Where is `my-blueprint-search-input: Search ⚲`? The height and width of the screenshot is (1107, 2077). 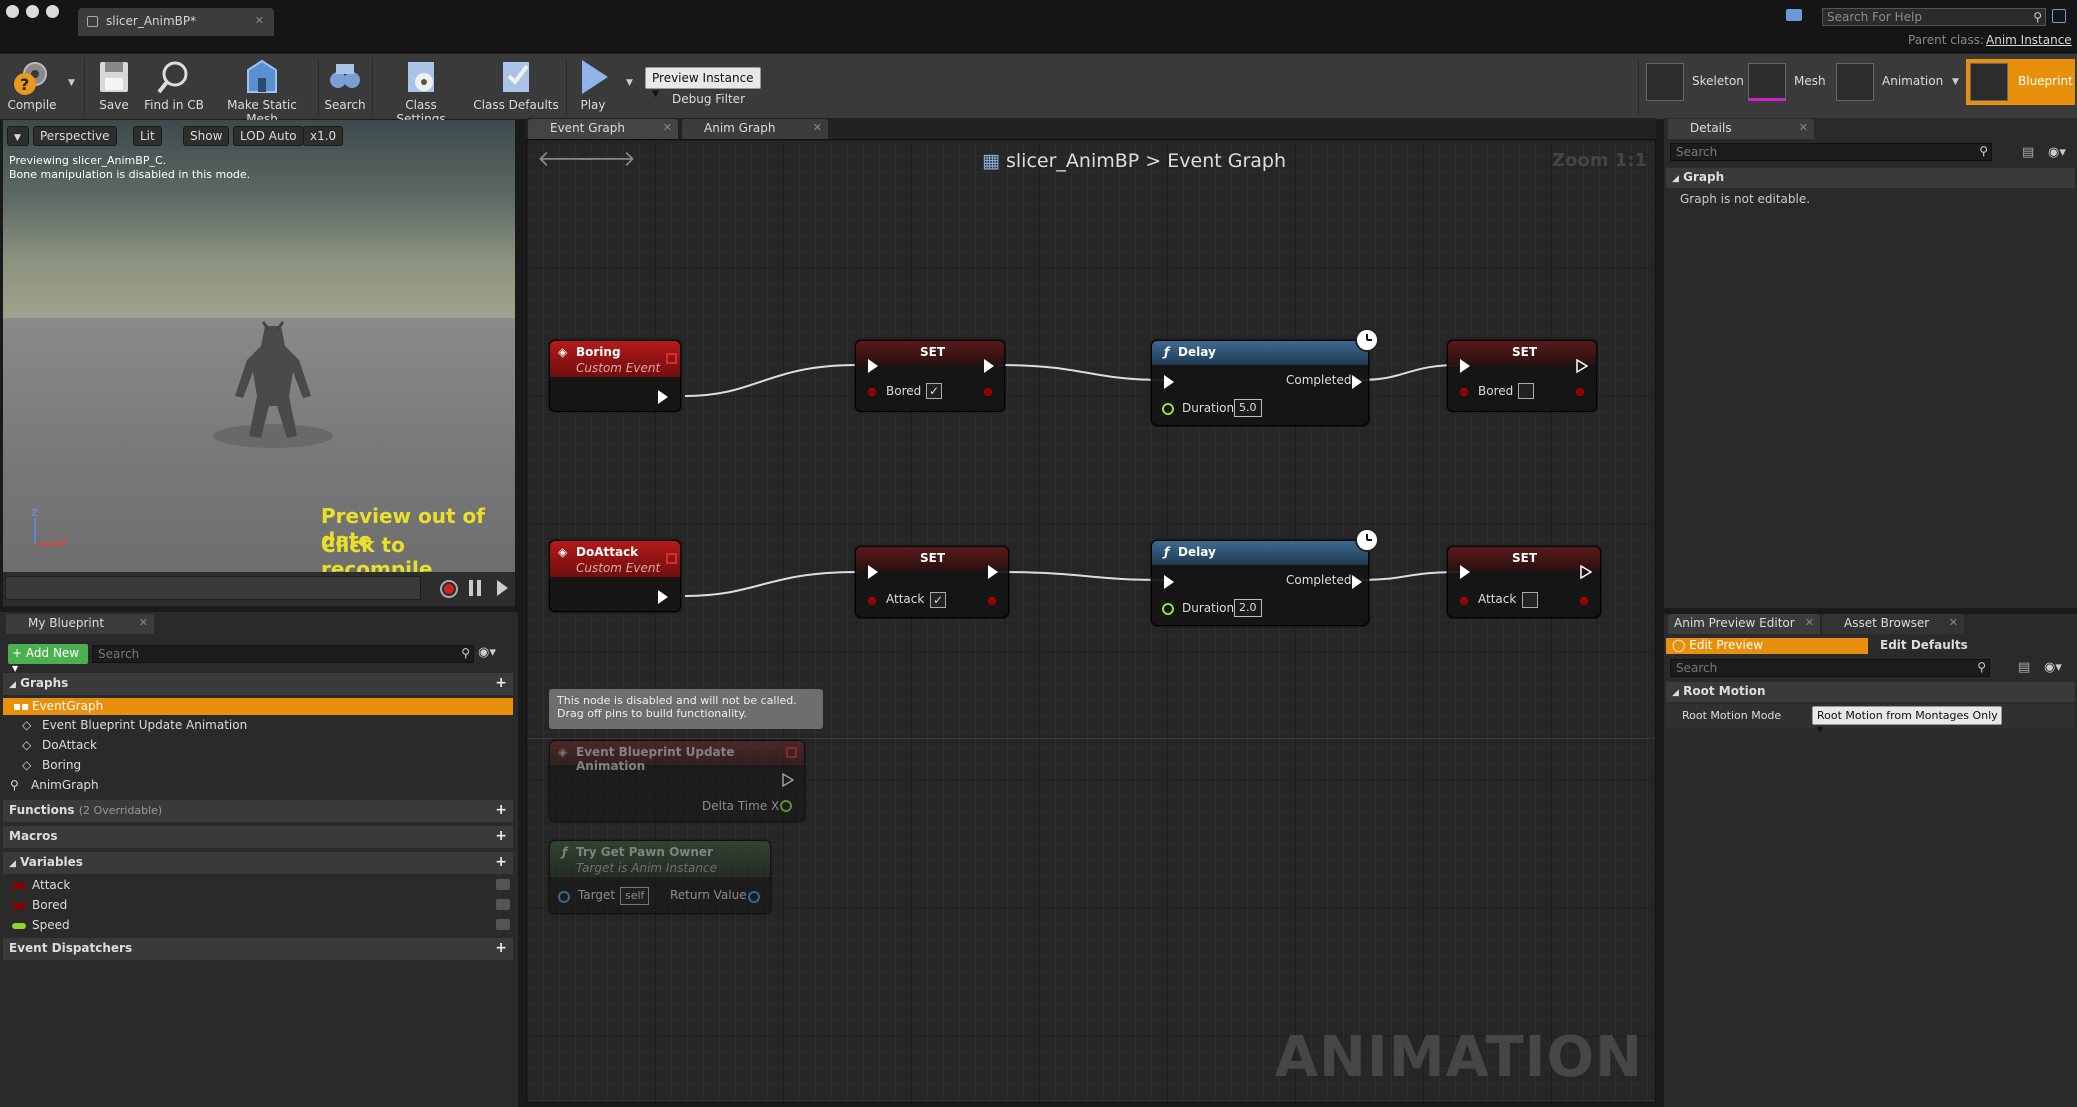
my-blueprint-search-input: Search ⚲ is located at coordinates (283, 654).